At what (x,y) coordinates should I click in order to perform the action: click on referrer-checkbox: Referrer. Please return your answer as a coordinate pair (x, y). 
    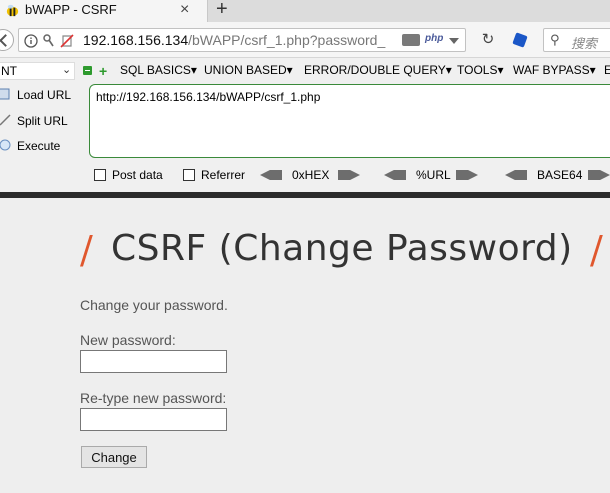
    Looking at the image, I should click on (214, 175).